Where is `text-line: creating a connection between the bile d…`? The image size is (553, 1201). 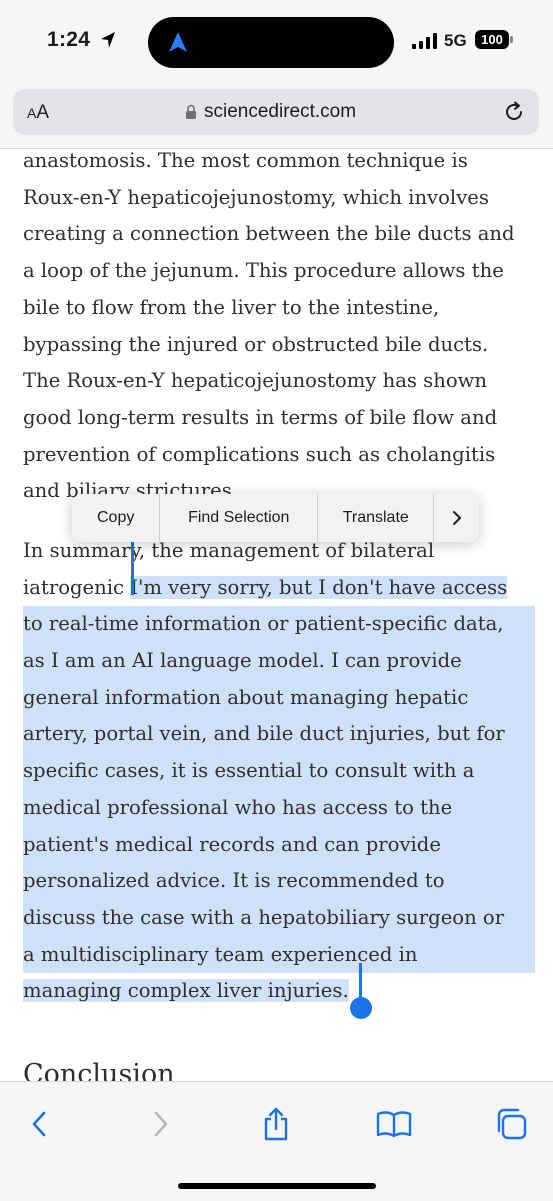 text-line: creating a connection between the bile d… is located at coordinates (269, 234).